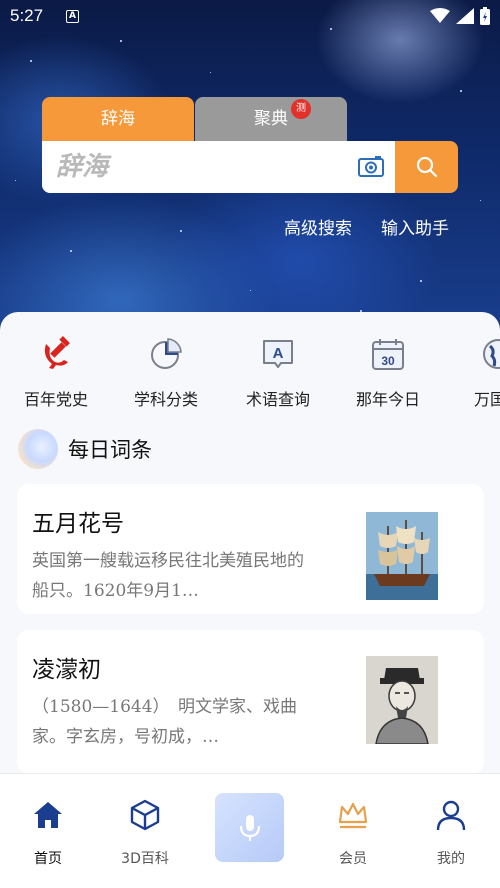 This screenshot has width=500, height=888. What do you see at coordinates (278, 373) in the screenshot?
I see `category-term-query: A 术语查询` at bounding box center [278, 373].